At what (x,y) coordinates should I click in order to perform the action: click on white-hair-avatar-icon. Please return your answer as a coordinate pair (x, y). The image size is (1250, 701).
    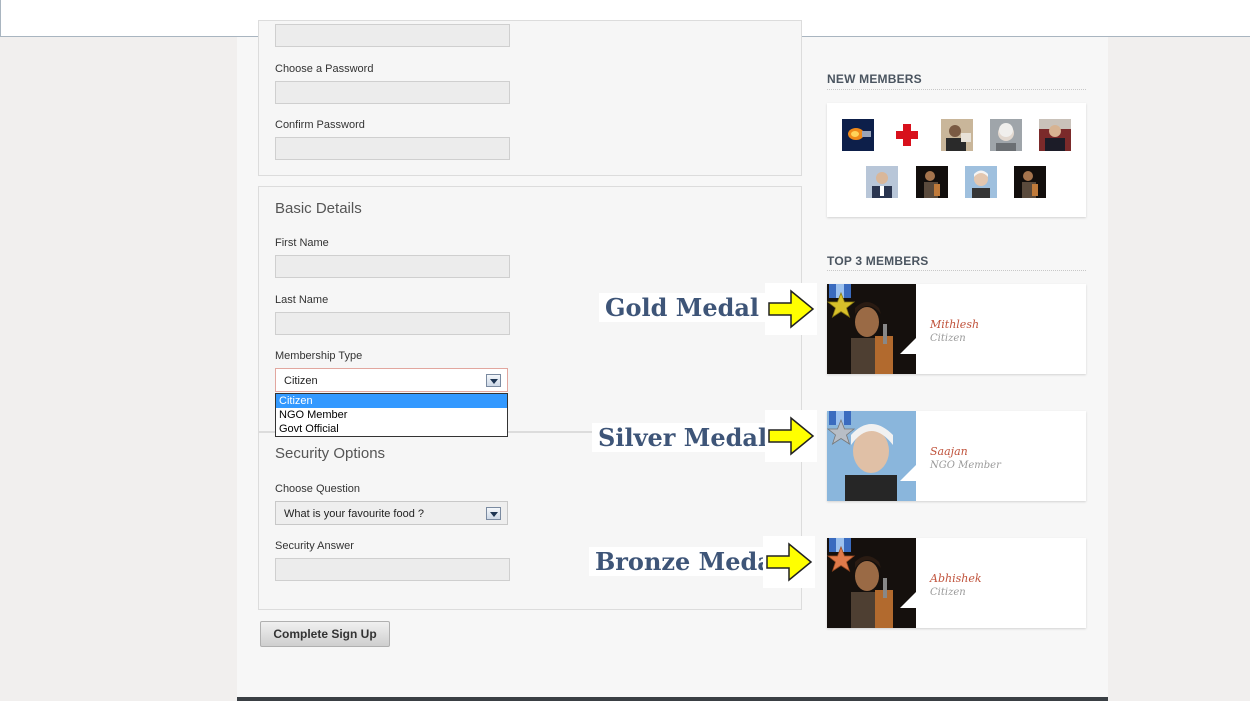
    Looking at the image, I should click on (981, 182).